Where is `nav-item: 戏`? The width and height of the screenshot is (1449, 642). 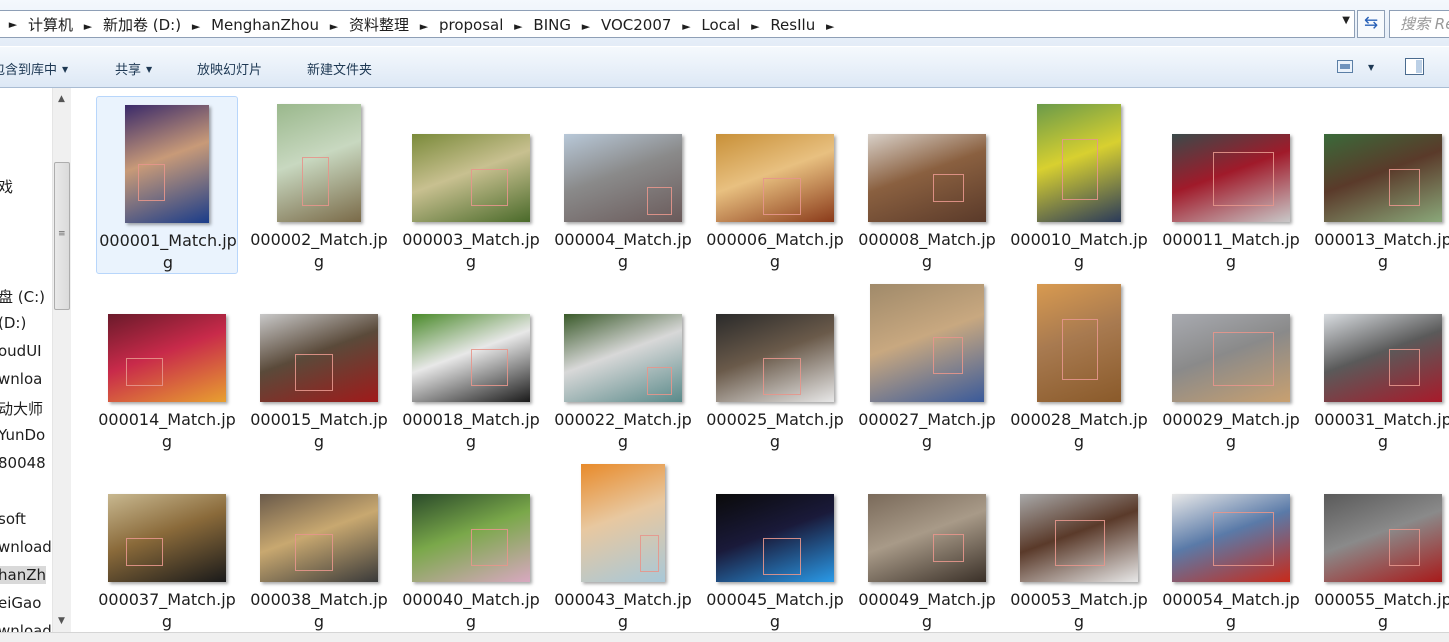 nav-item: 戏 is located at coordinates (6, 186).